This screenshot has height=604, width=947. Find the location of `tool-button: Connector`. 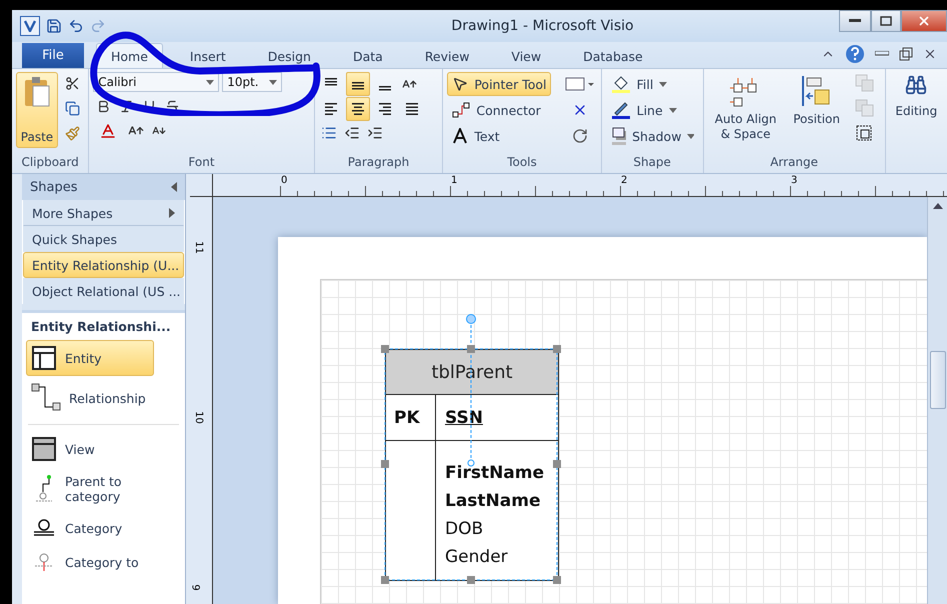

tool-button: Connector is located at coordinates (496, 110).